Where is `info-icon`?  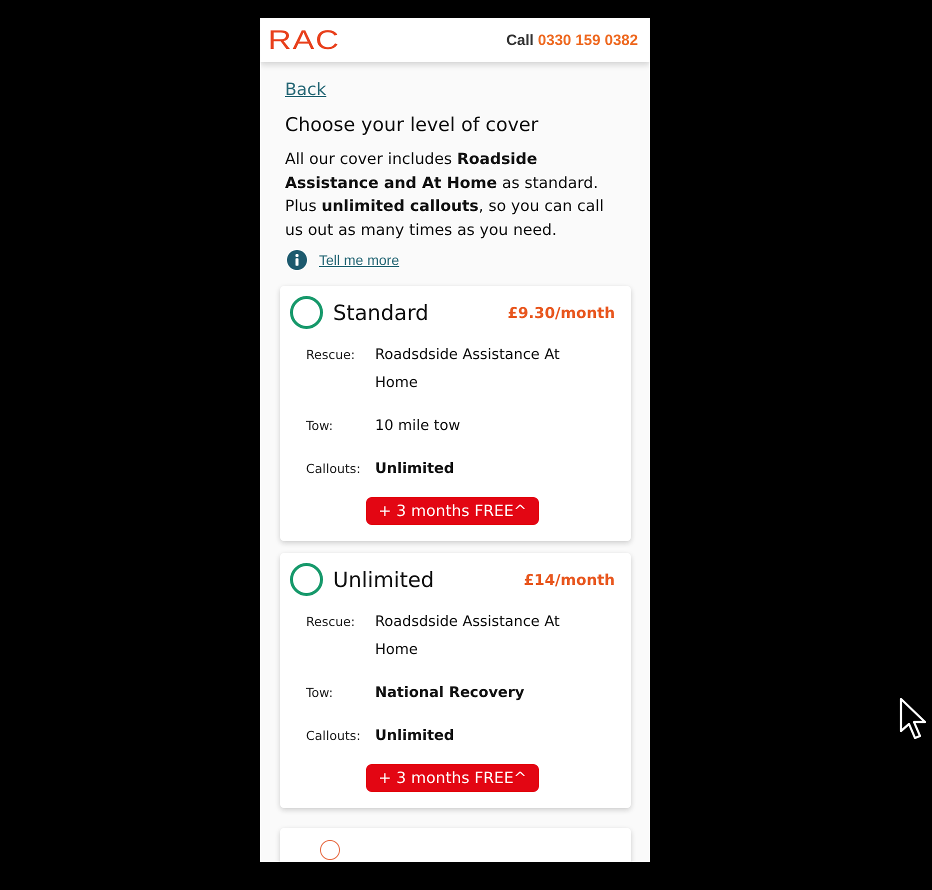 info-icon is located at coordinates (297, 260).